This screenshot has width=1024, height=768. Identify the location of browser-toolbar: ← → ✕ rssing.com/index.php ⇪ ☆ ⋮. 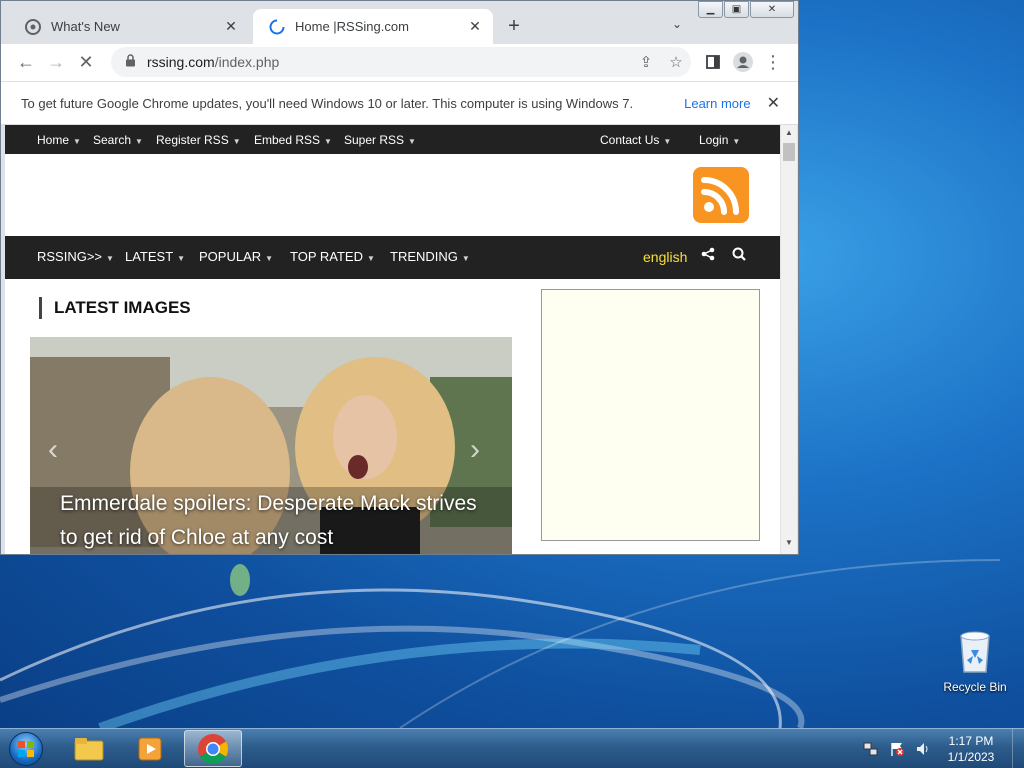
(399, 62).